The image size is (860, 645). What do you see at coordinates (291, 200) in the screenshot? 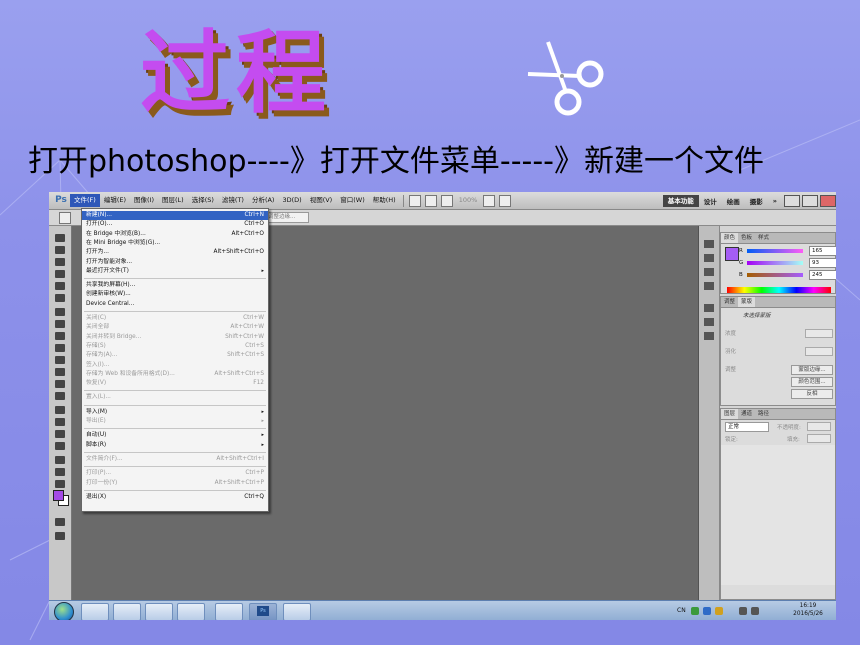
I see `menu-3d: 3D(D)` at bounding box center [291, 200].